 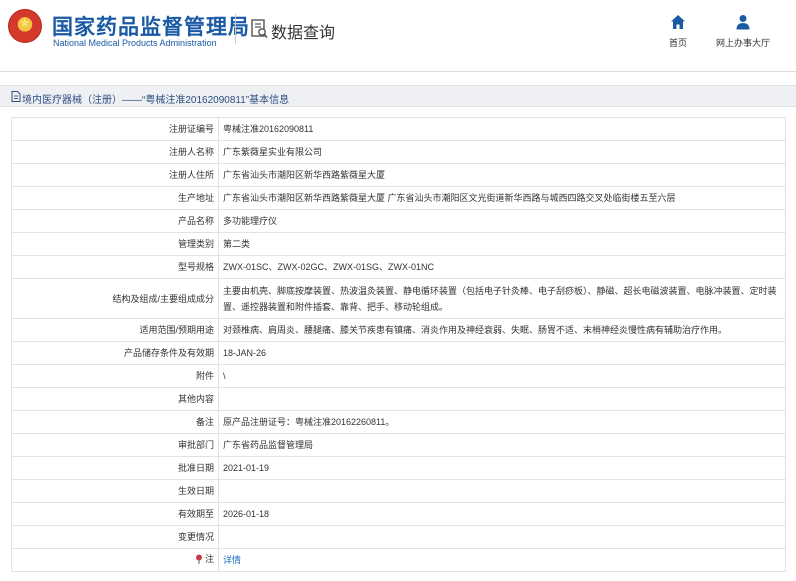 What do you see at coordinates (16, 96) in the screenshot?
I see `document-icon` at bounding box center [16, 96].